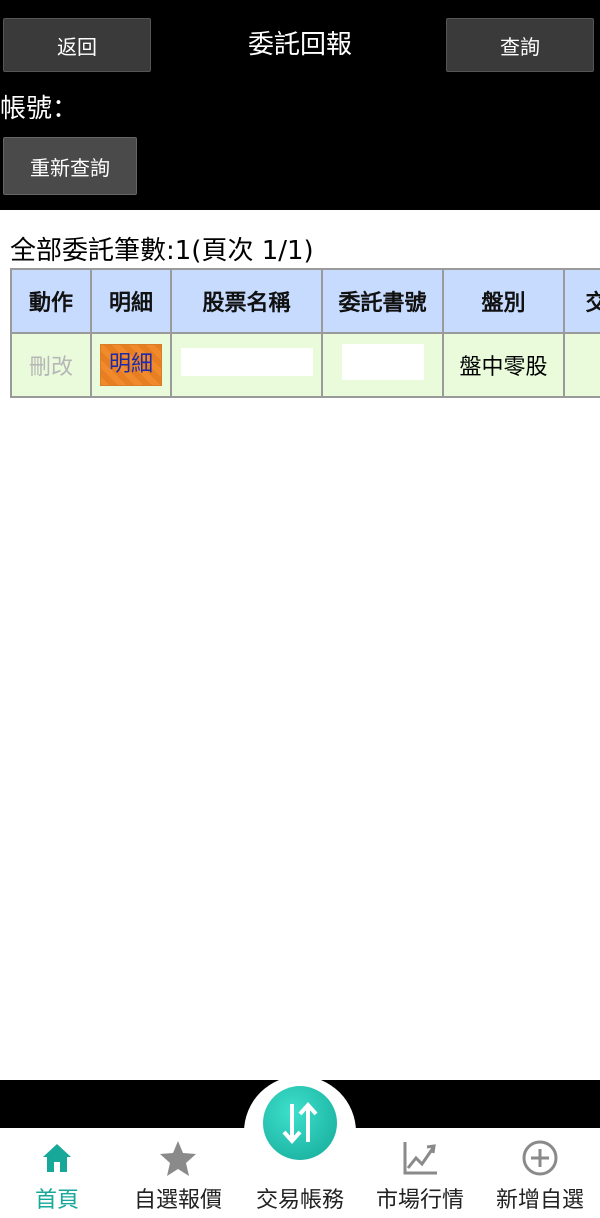 Image resolution: width=600 pixels, height=1218 pixels. I want to click on order-no-value, so click(382, 362).